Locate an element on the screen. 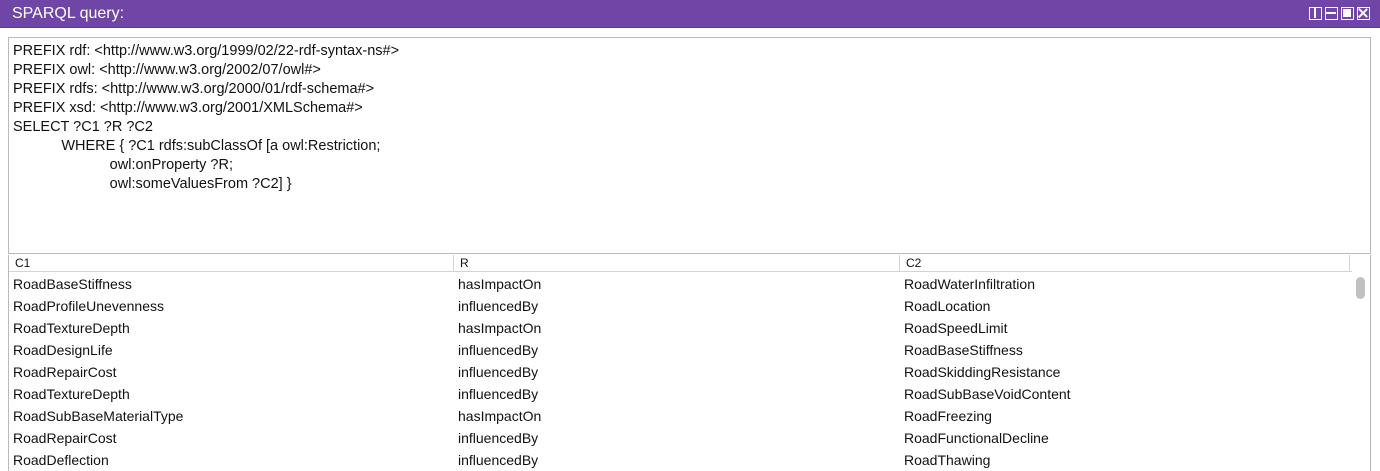  cell-c1: RoadBaseStiffness is located at coordinates (72, 284).